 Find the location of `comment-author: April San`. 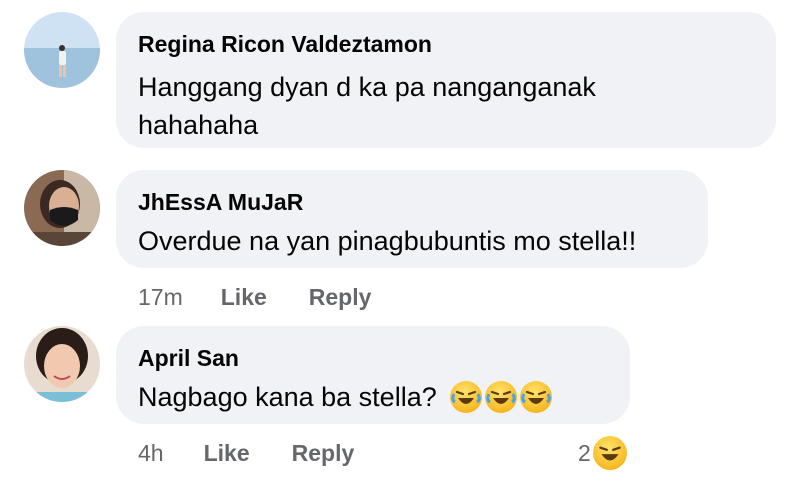

comment-author: April San is located at coordinates (372, 358).